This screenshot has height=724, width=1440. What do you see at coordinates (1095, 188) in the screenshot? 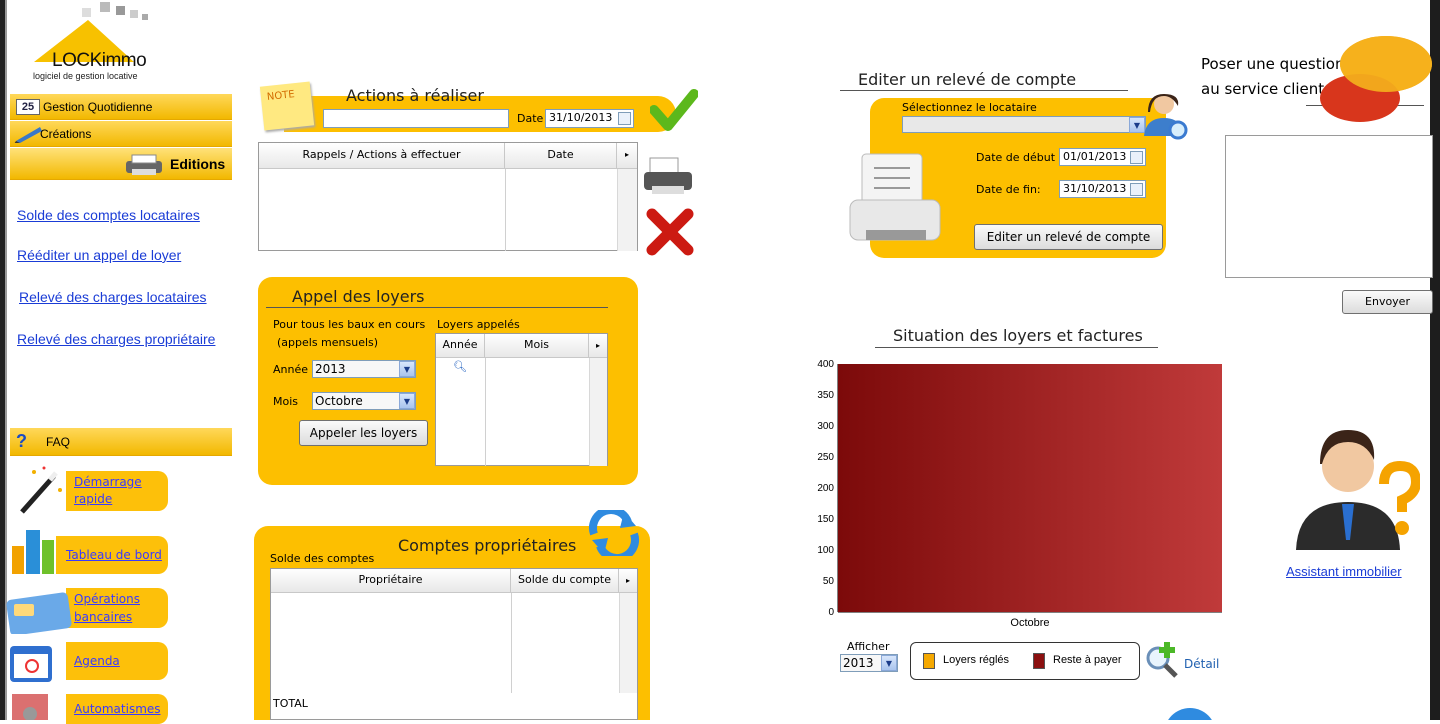
I see `date-value: 31/10/2013` at bounding box center [1095, 188].